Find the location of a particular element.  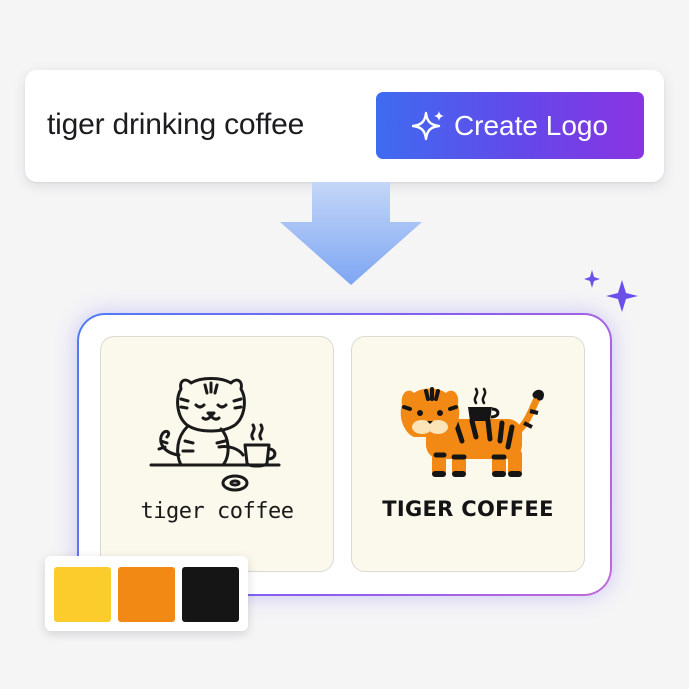

walking-tiger-with-coffee-cup-icon is located at coordinates (472, 432).